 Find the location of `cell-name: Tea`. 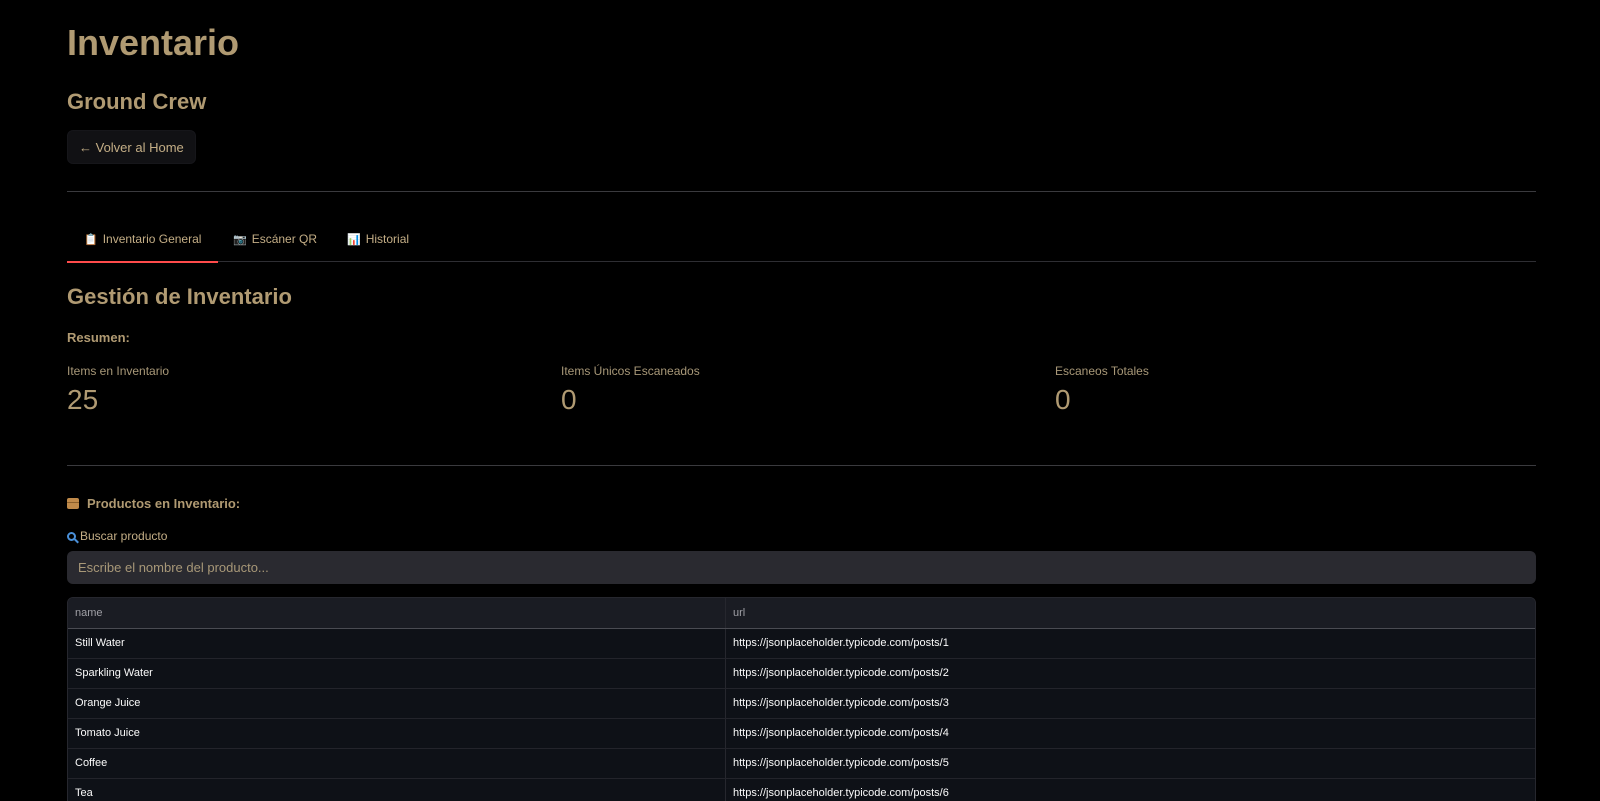

cell-name: Tea is located at coordinates (397, 790).